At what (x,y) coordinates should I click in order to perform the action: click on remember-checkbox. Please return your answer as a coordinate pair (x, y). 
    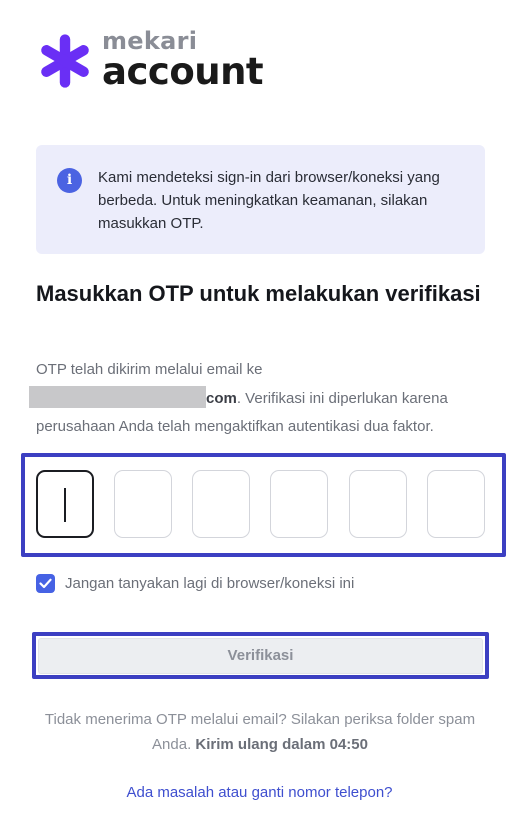
    Looking at the image, I should click on (45, 583).